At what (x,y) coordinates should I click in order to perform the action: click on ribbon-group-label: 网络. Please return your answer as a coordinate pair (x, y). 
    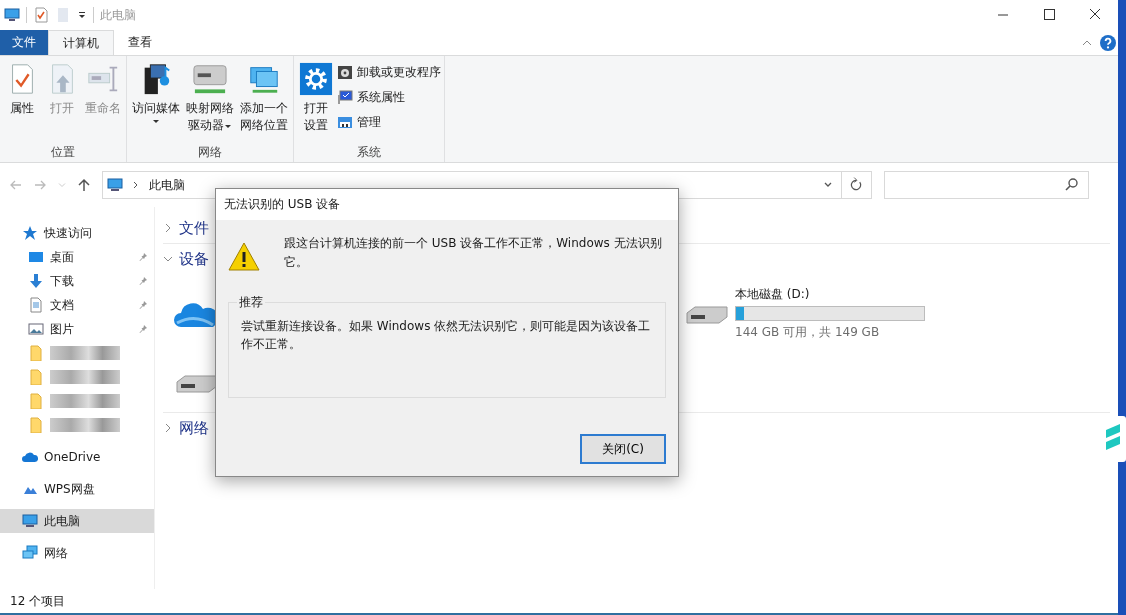
    Looking at the image, I should click on (210, 152).